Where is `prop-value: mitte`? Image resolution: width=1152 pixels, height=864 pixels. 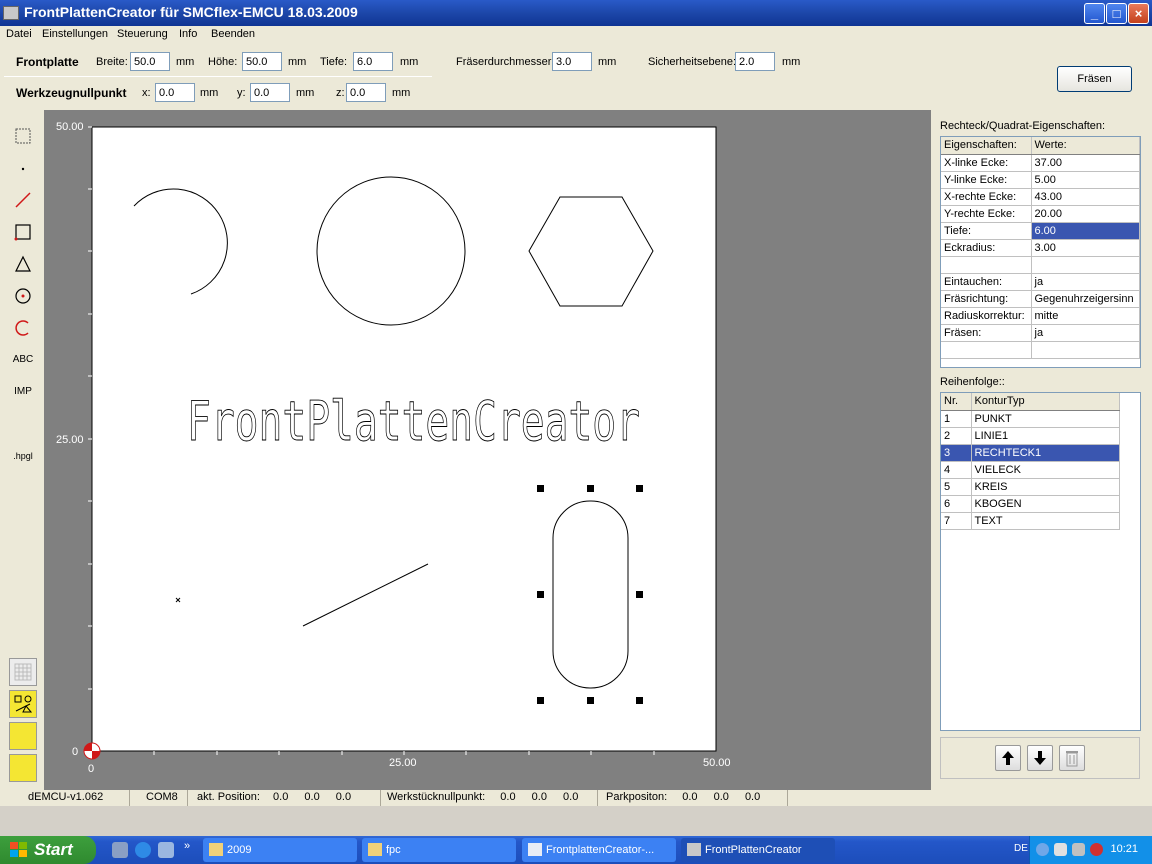
prop-value: mitte is located at coordinates (1085, 316).